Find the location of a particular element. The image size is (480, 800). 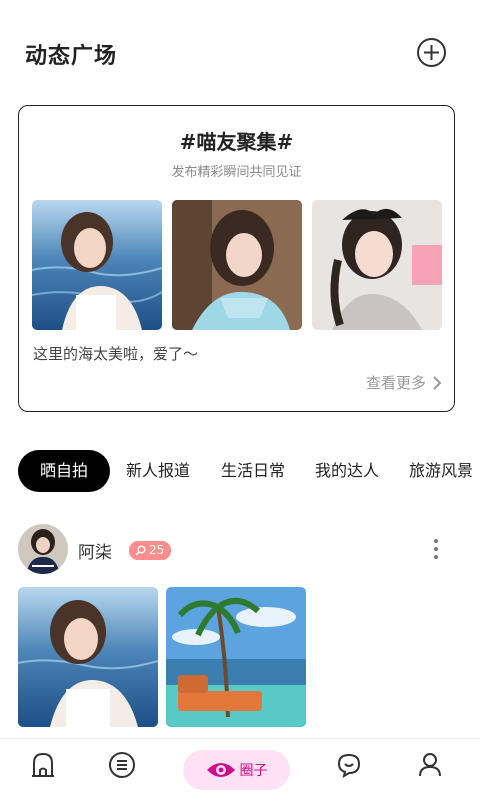

list-icon is located at coordinates (122, 765).